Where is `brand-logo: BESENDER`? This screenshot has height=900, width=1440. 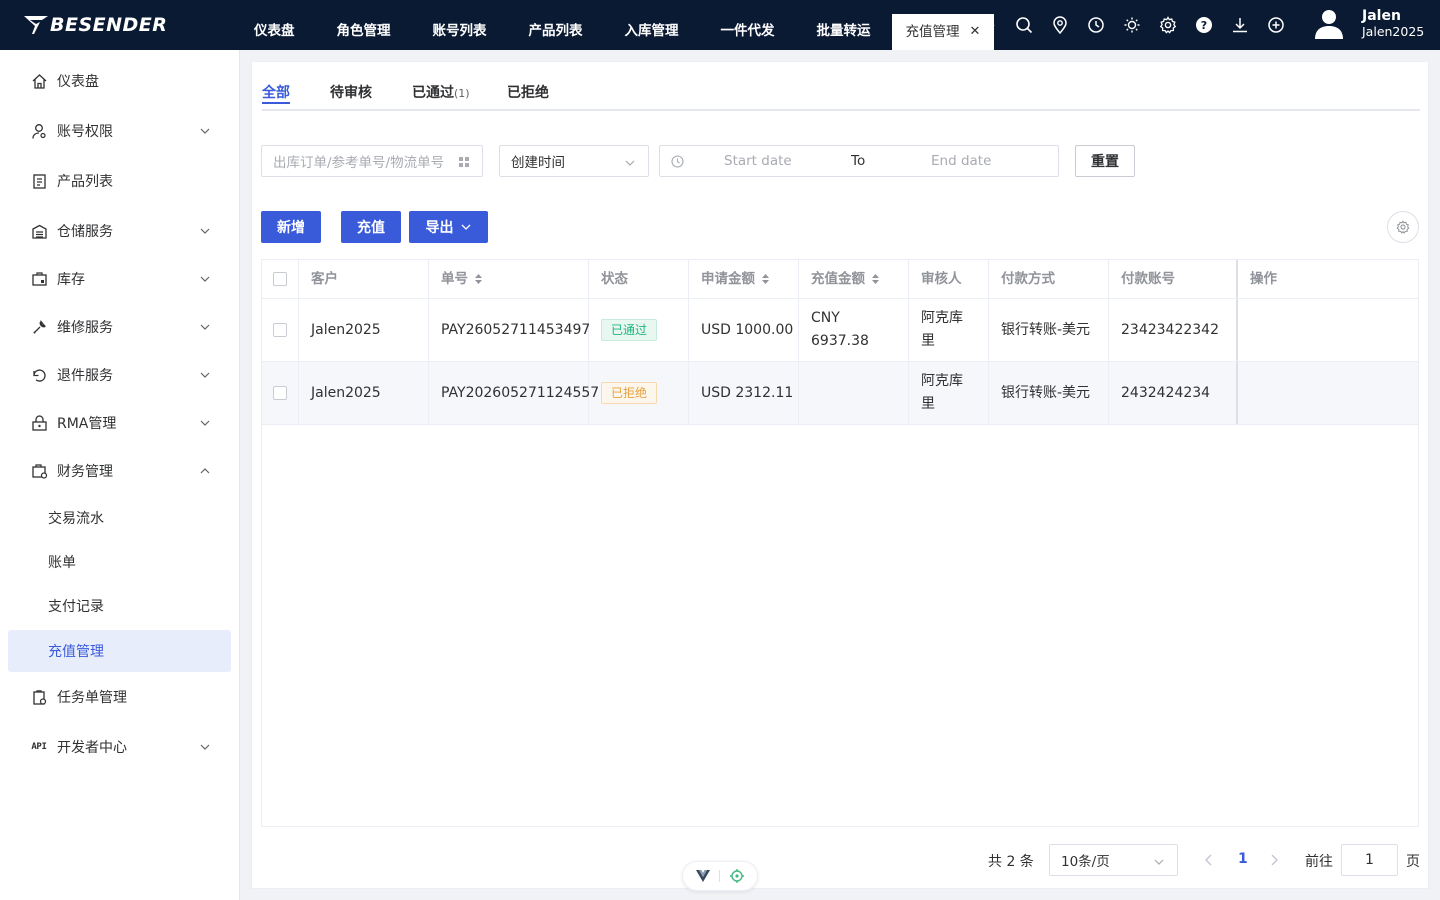
brand-logo: BESENDER is located at coordinates (94, 25).